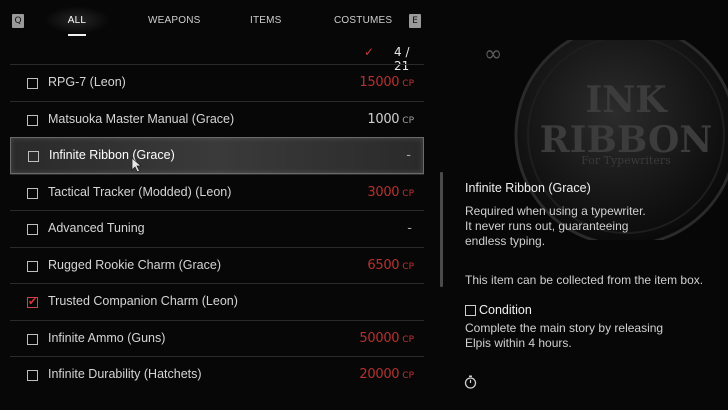 This screenshot has height=410, width=728. What do you see at coordinates (174, 20) in the screenshot?
I see `tab-weapons: WEAPONS` at bounding box center [174, 20].